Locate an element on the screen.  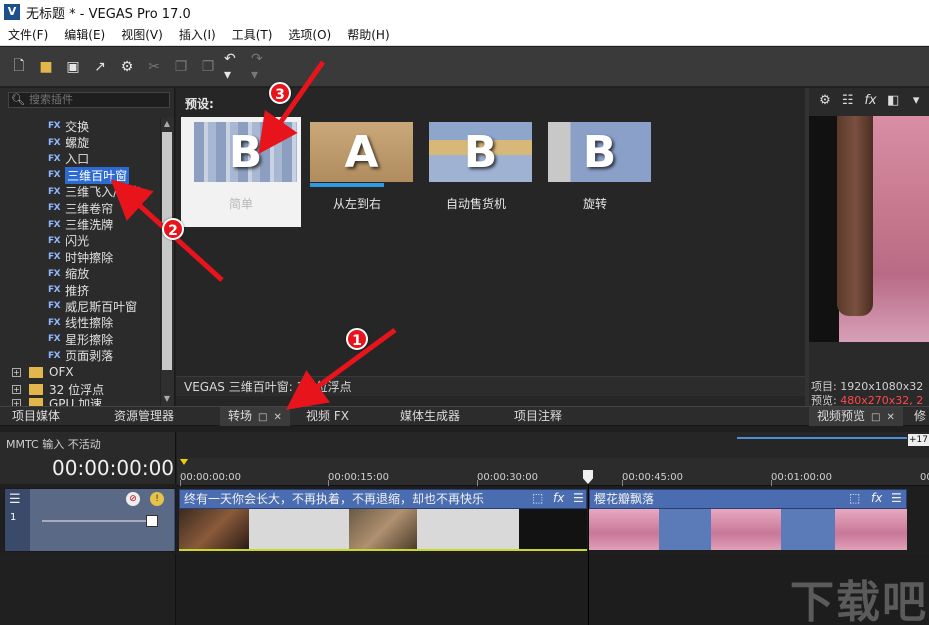
menu-help: 帮助(H) is located at coordinates (368, 34).